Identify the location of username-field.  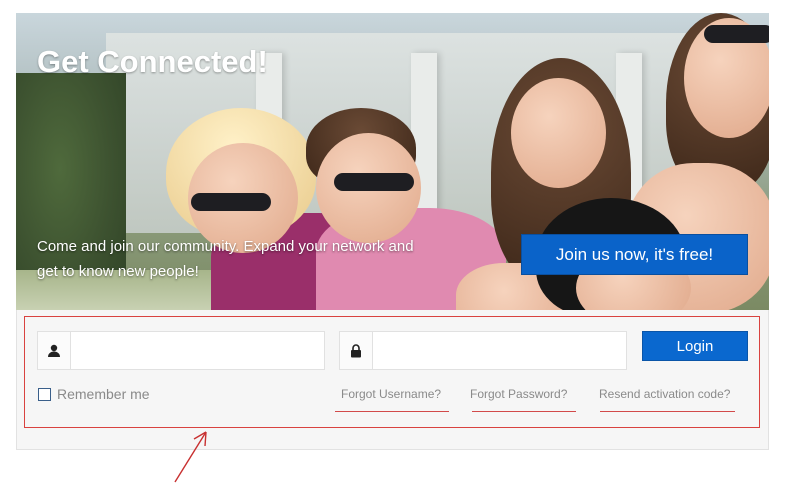
(181, 350).